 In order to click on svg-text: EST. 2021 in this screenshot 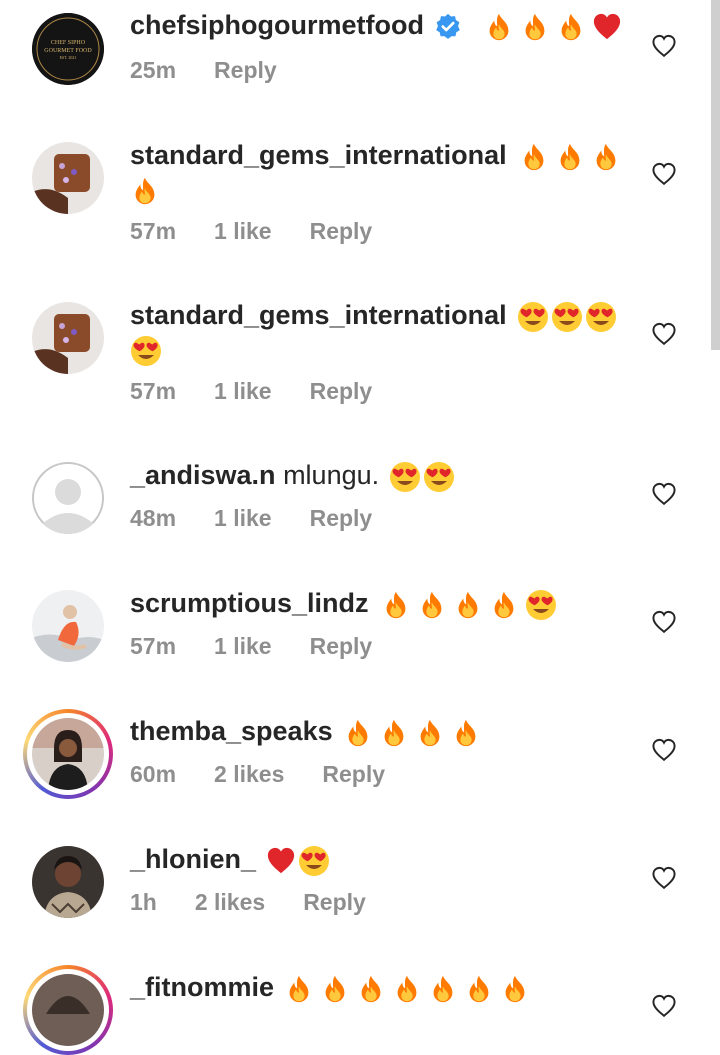, I will do `click(68, 57)`.